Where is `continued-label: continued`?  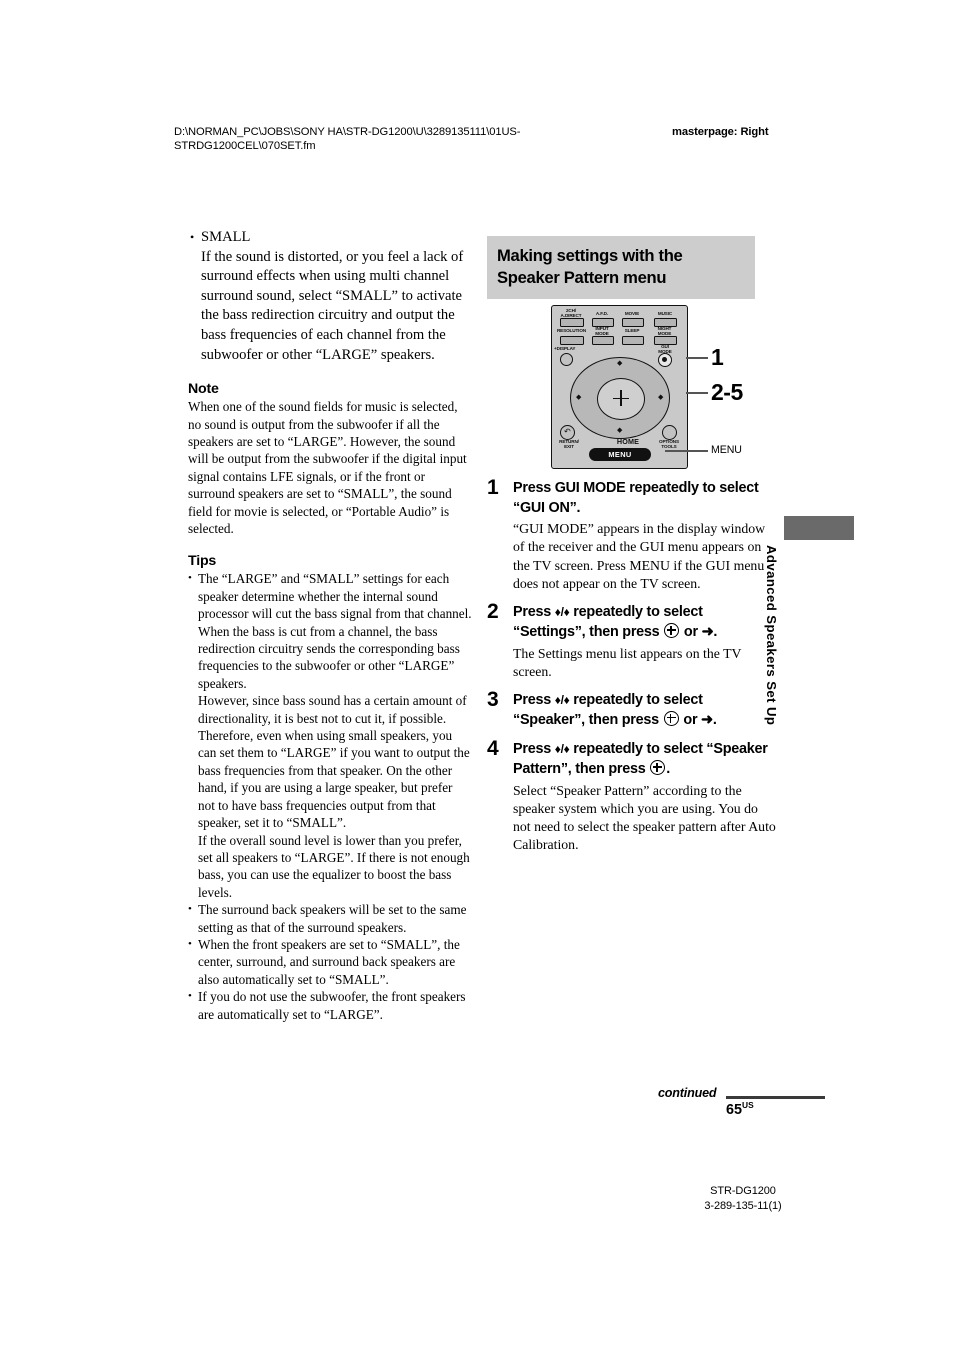
continued-label: continued is located at coordinates (687, 1093).